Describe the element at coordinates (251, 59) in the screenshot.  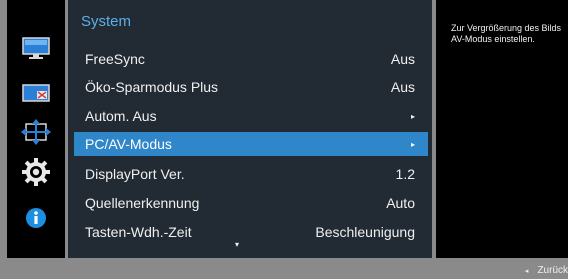
I see `menu-item-freesync: FreeSync Aus` at that location.